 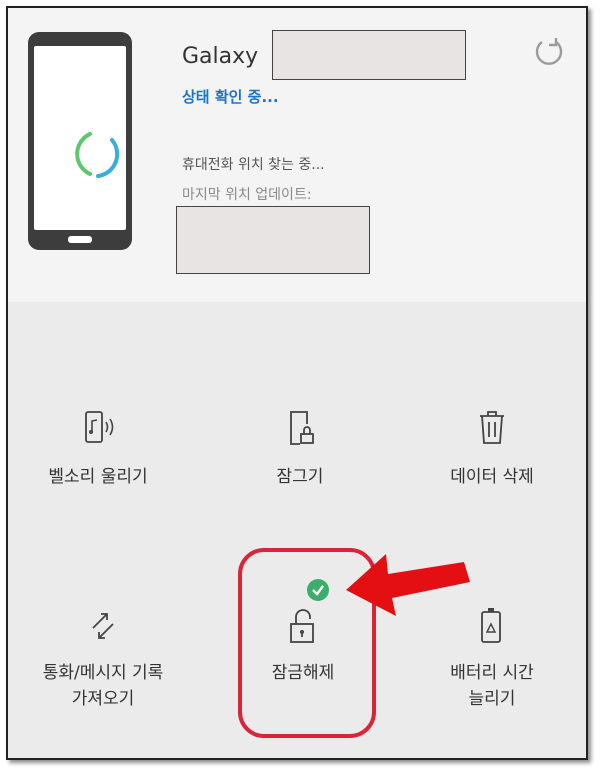 I want to click on action-label: 벨소리 울리기, so click(x=98, y=477).